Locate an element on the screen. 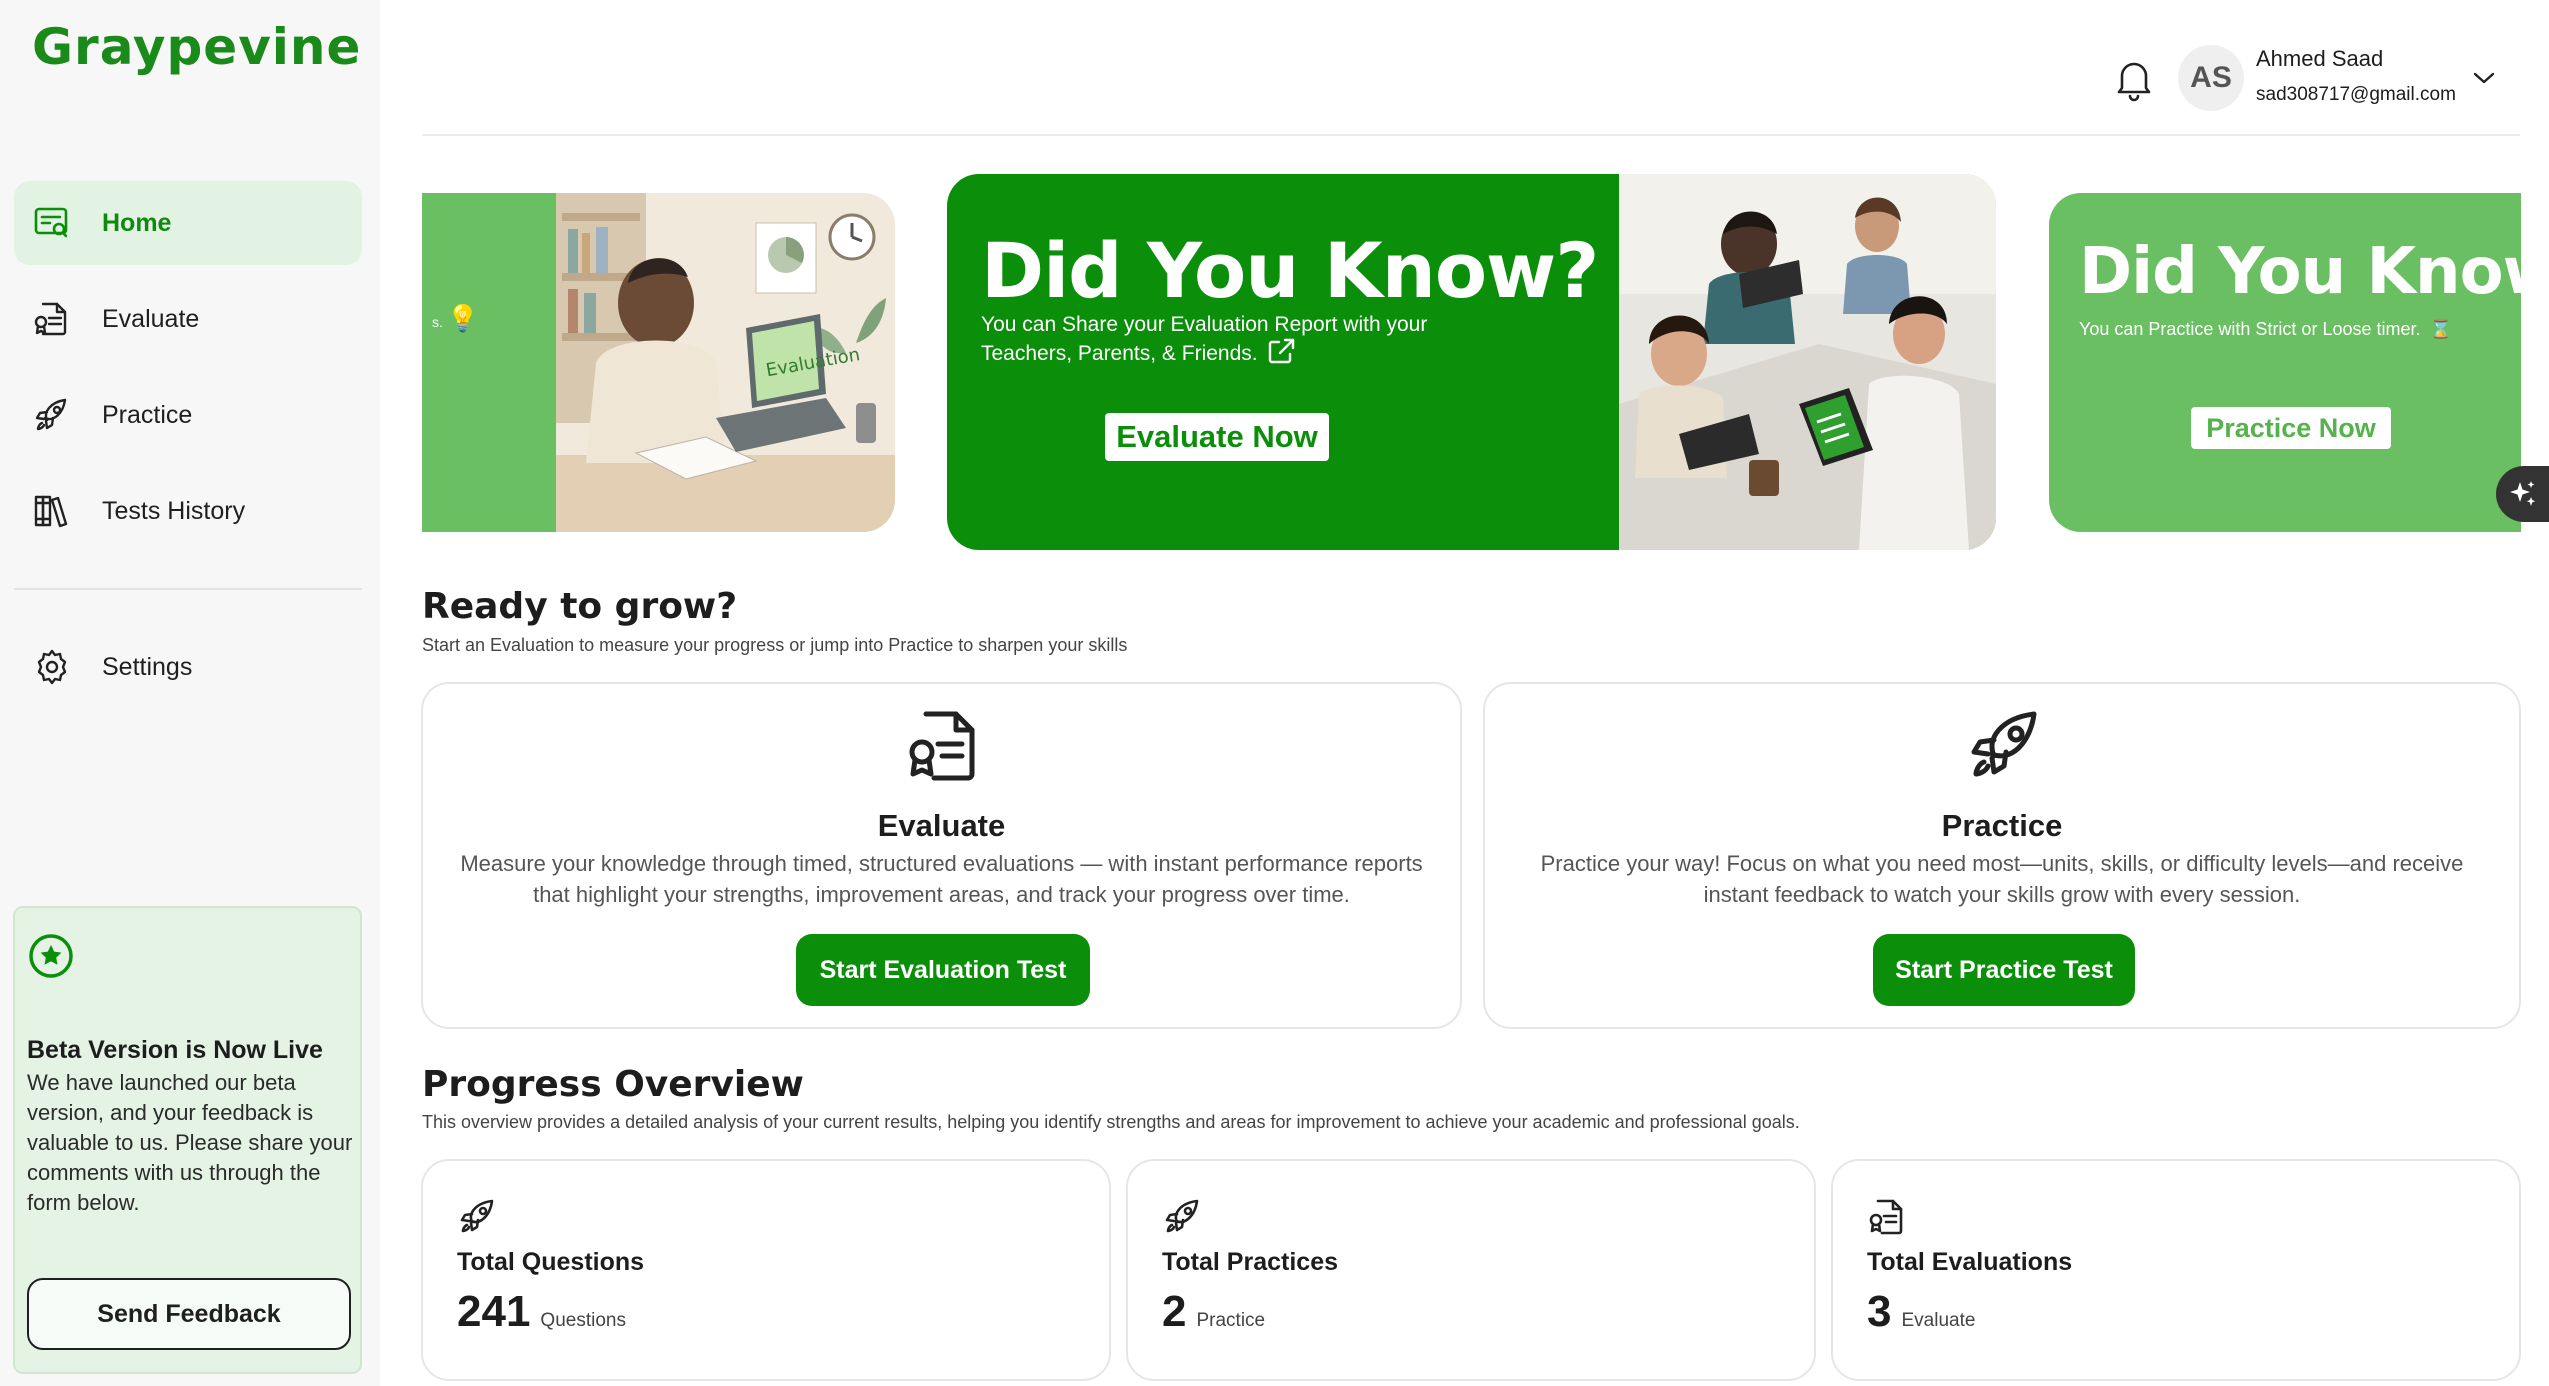  progress-section-title: Progress Overview is located at coordinates (613, 1084).